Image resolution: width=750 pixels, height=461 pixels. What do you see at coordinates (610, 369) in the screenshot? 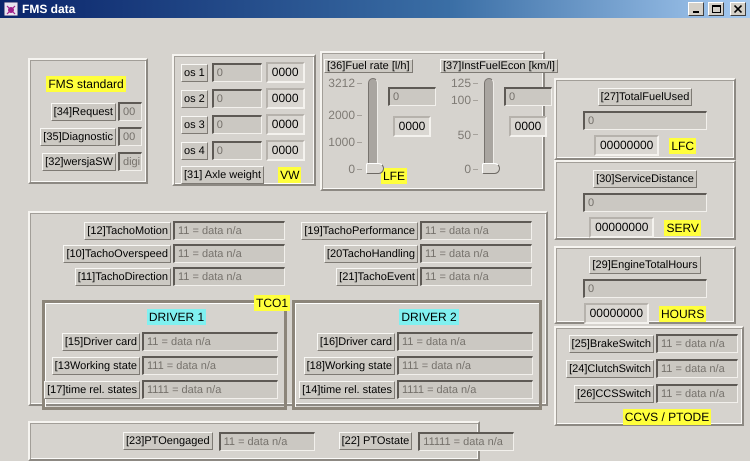
I see `field-label: [24]ClutchSwitch` at bounding box center [610, 369].